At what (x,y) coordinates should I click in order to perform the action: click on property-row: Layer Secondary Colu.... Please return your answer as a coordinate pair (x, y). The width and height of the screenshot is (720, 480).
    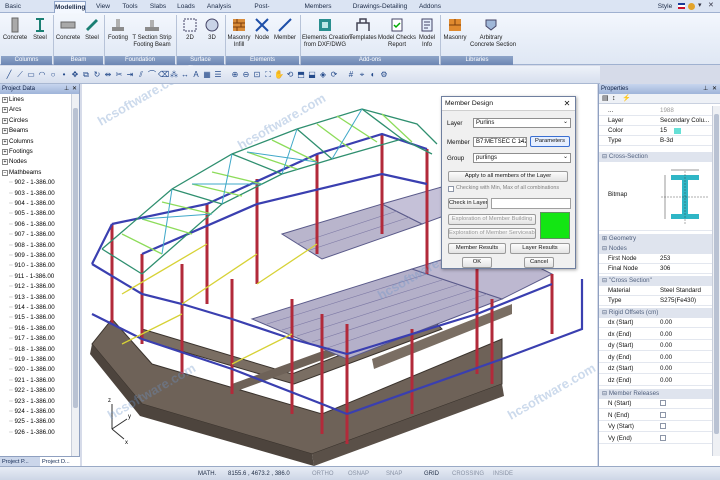
    Looking at the image, I should click on (656, 121).